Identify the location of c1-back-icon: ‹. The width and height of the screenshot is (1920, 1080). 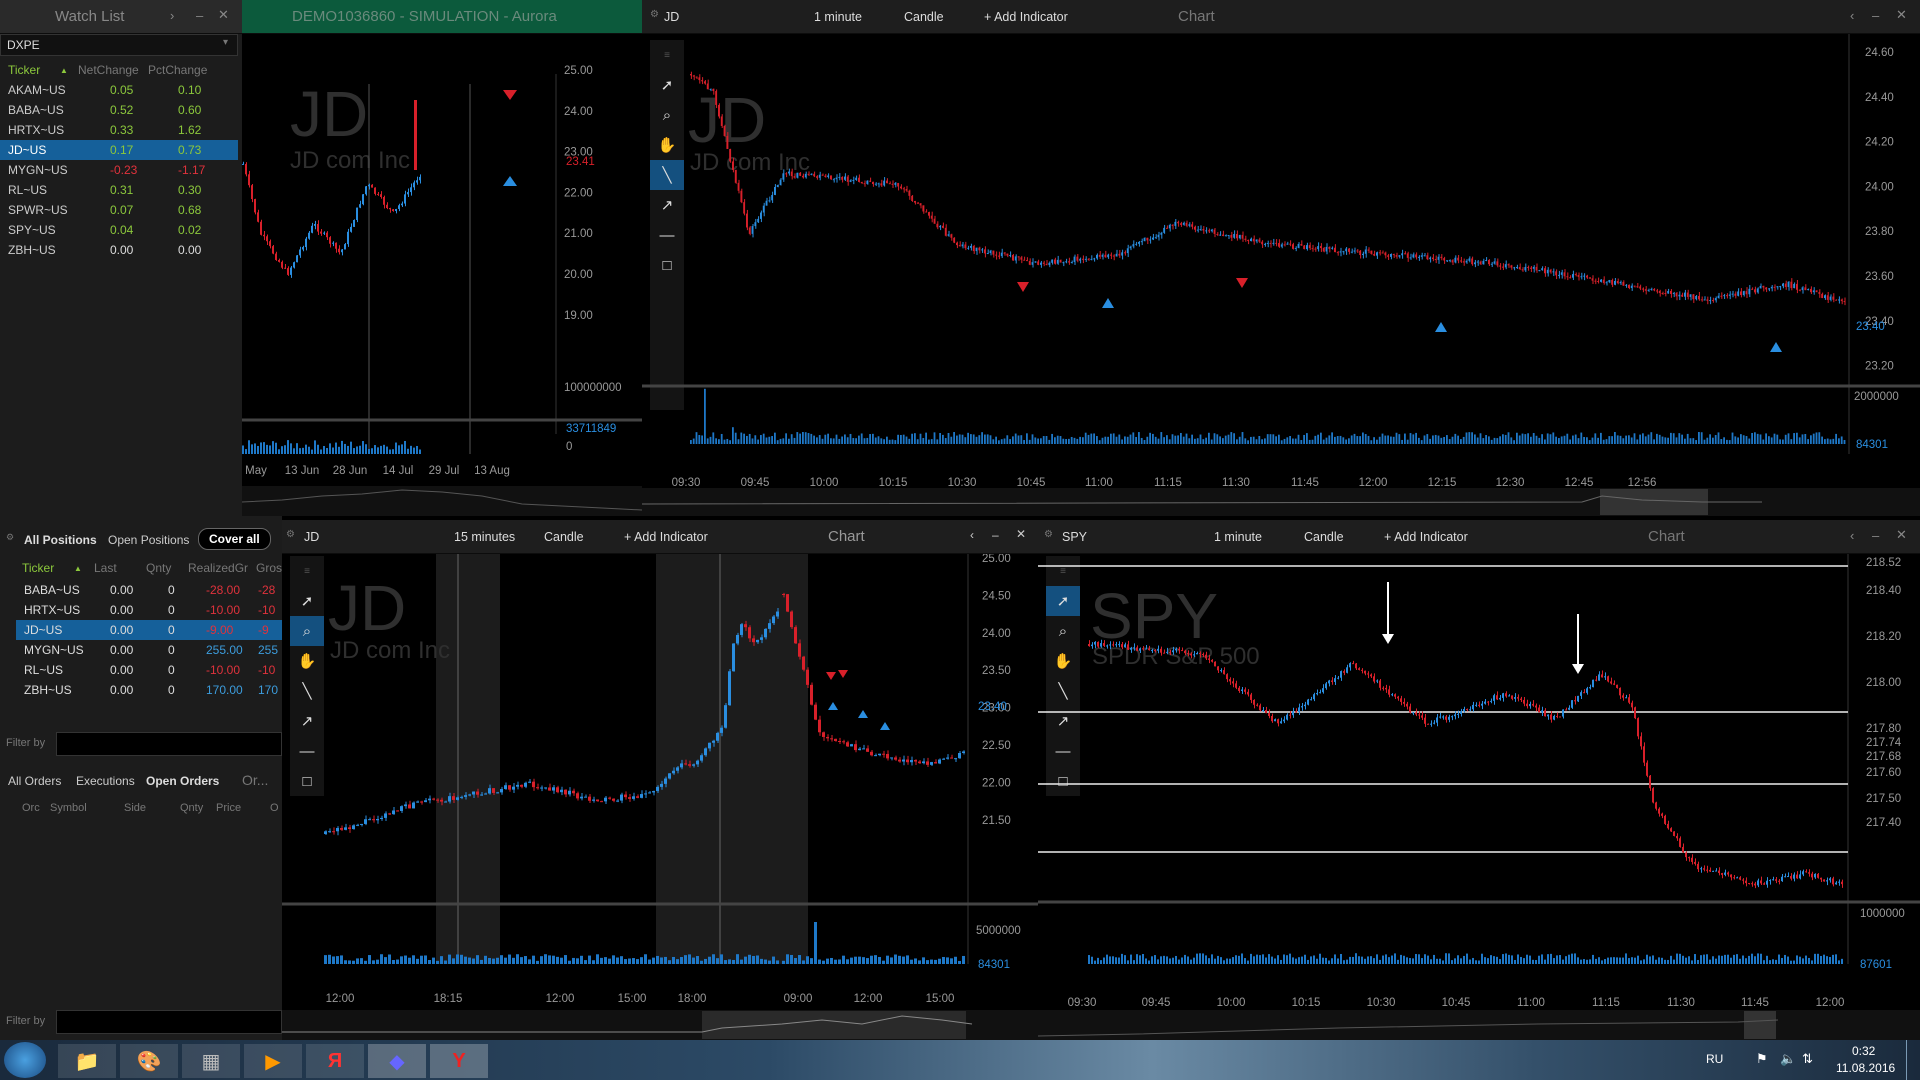
(1852, 15).